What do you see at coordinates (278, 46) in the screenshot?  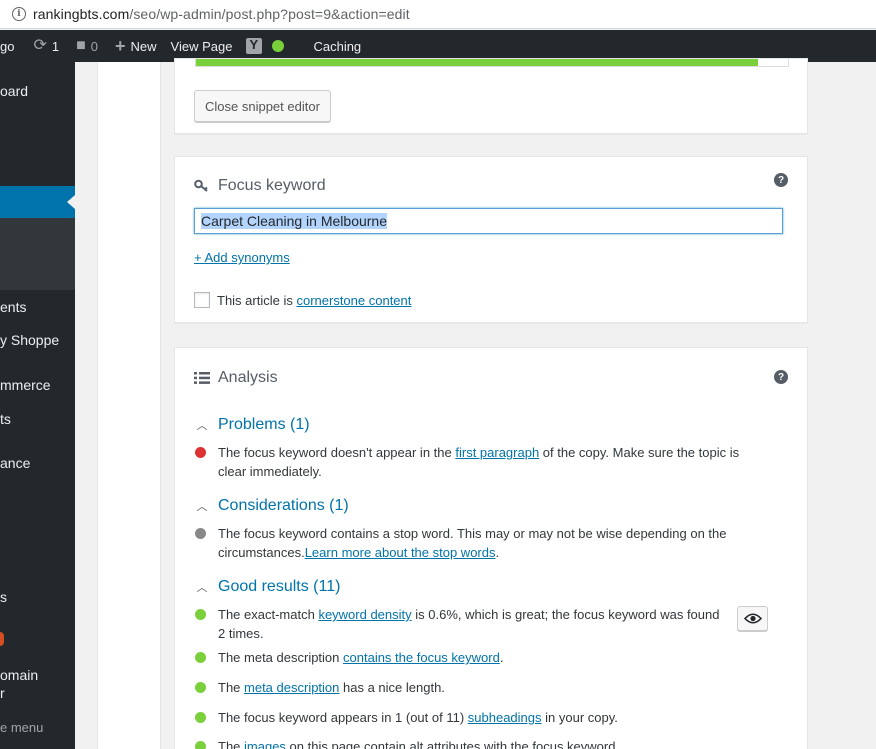 I see `seo-score-dot` at bounding box center [278, 46].